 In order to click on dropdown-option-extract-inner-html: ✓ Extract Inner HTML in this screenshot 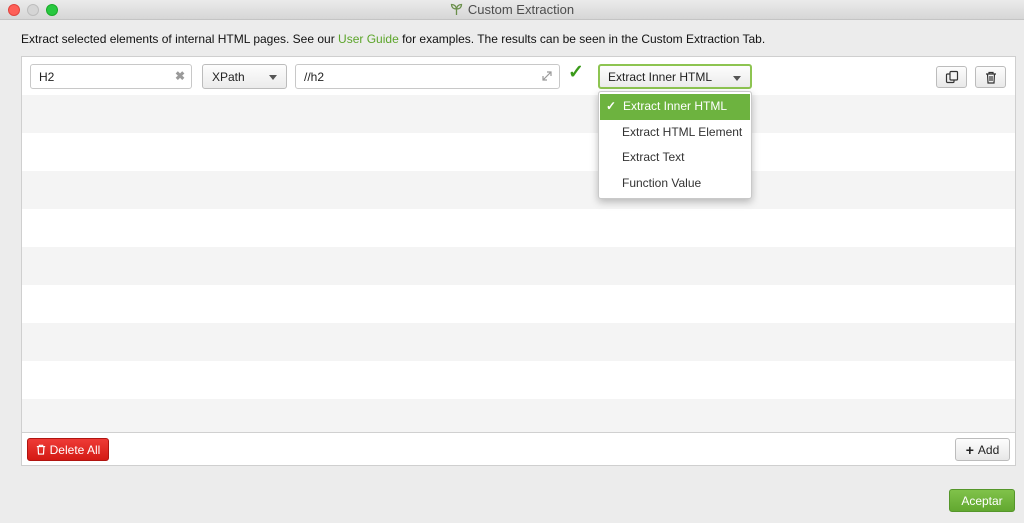, I will do `click(675, 107)`.